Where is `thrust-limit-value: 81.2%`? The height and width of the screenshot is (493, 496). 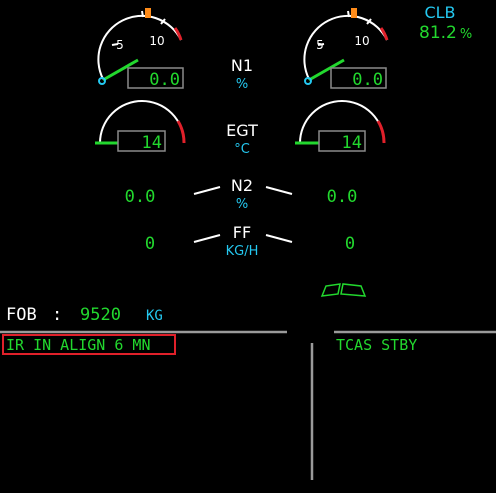 thrust-limit-value: 81.2% is located at coordinates (445, 33).